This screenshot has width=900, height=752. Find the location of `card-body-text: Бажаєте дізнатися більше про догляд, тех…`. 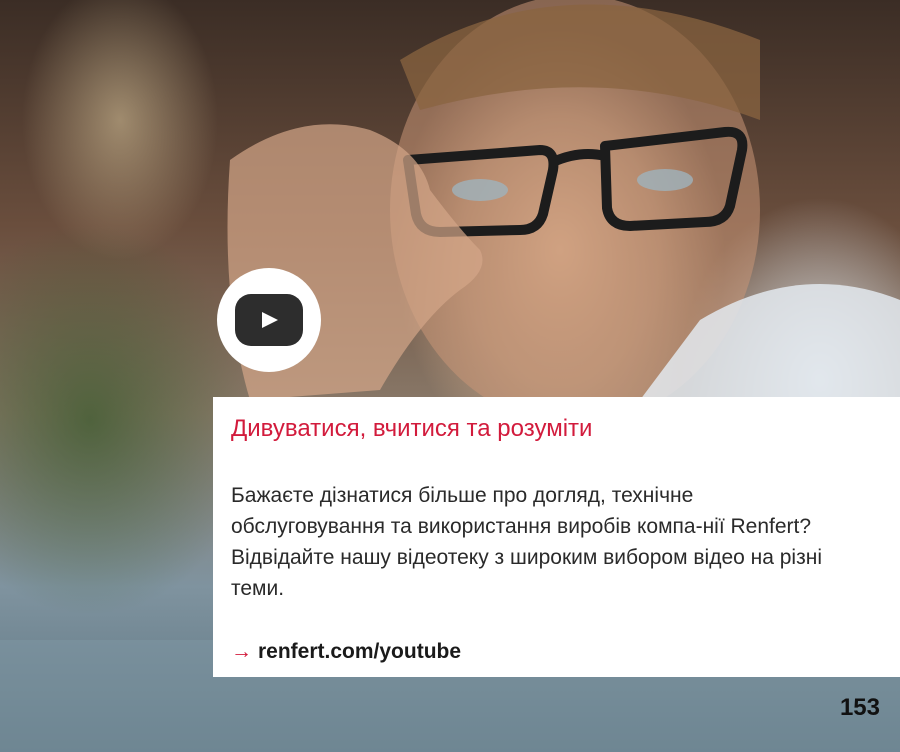

card-body-text: Бажаєте дізнатися більше про догляд, тех… is located at coordinates (526, 542).